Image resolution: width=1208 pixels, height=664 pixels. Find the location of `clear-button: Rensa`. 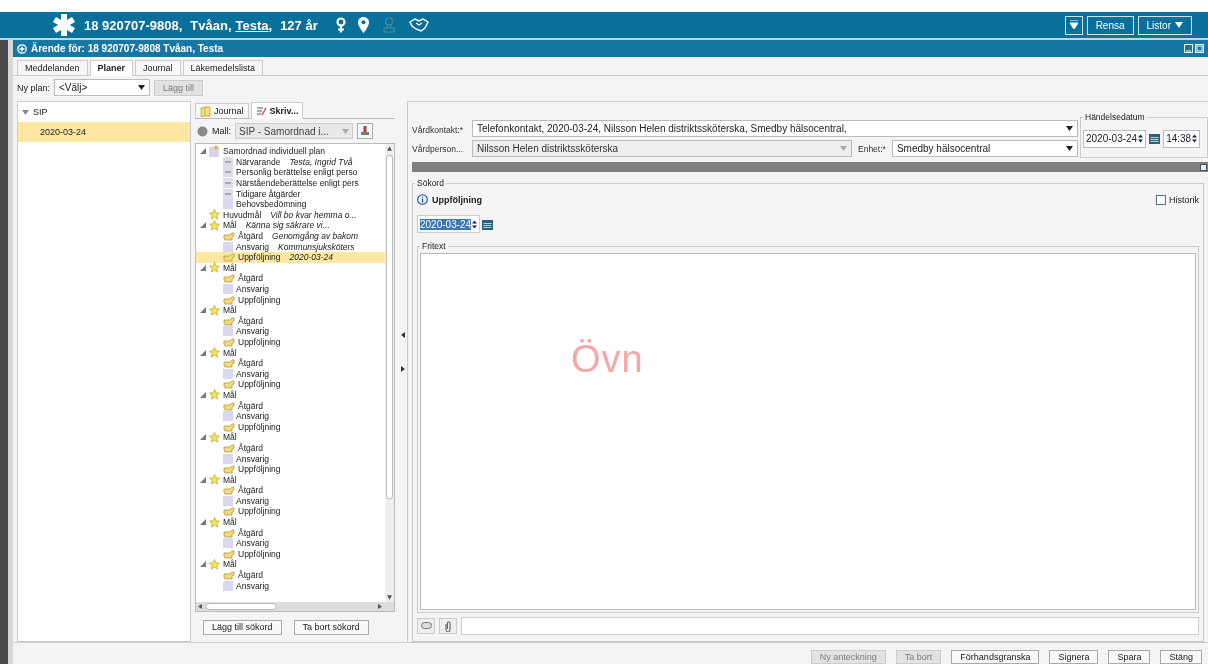

clear-button: Rensa is located at coordinates (1110, 25).